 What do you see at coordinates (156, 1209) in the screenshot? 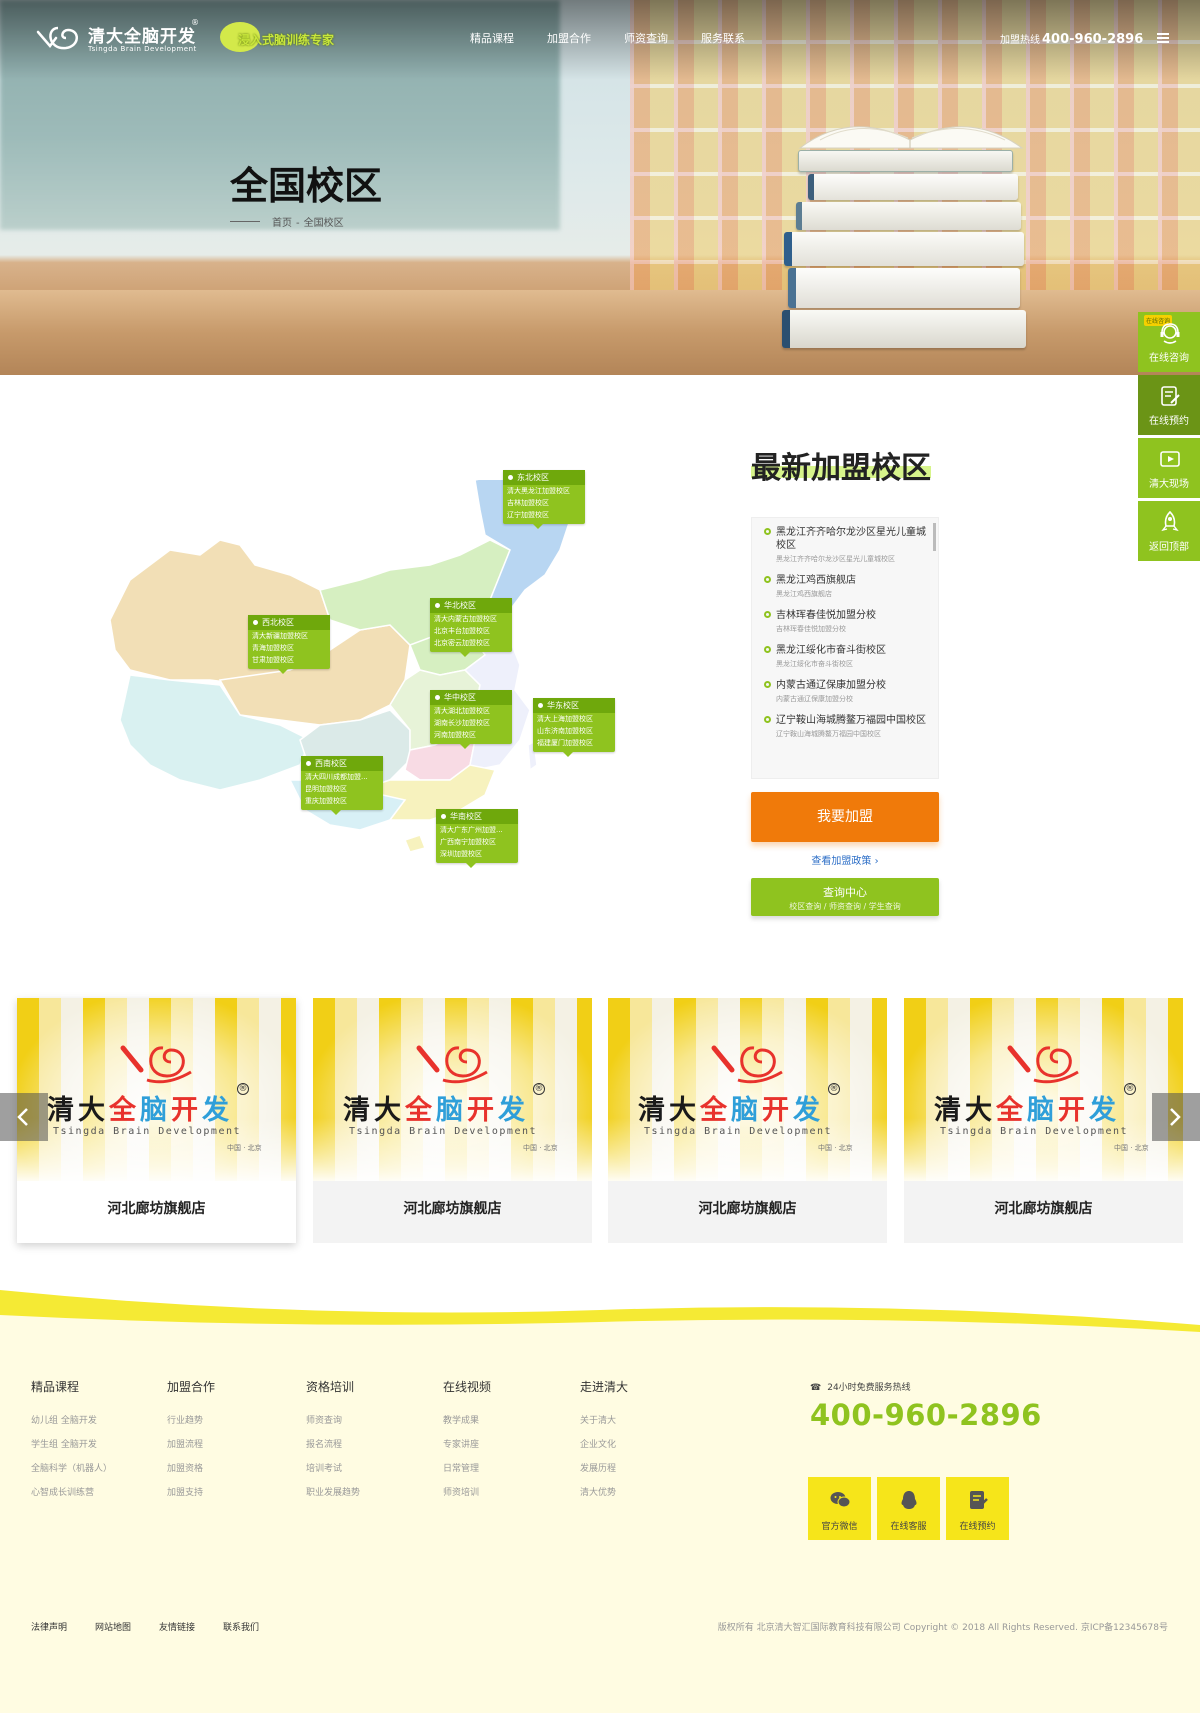
I see `store-name: 河北廊坊旗舰店` at bounding box center [156, 1209].